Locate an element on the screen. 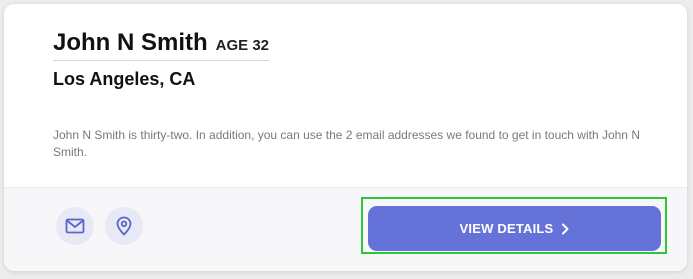 This screenshot has height=279, width=693. map-pin-icon is located at coordinates (124, 226).